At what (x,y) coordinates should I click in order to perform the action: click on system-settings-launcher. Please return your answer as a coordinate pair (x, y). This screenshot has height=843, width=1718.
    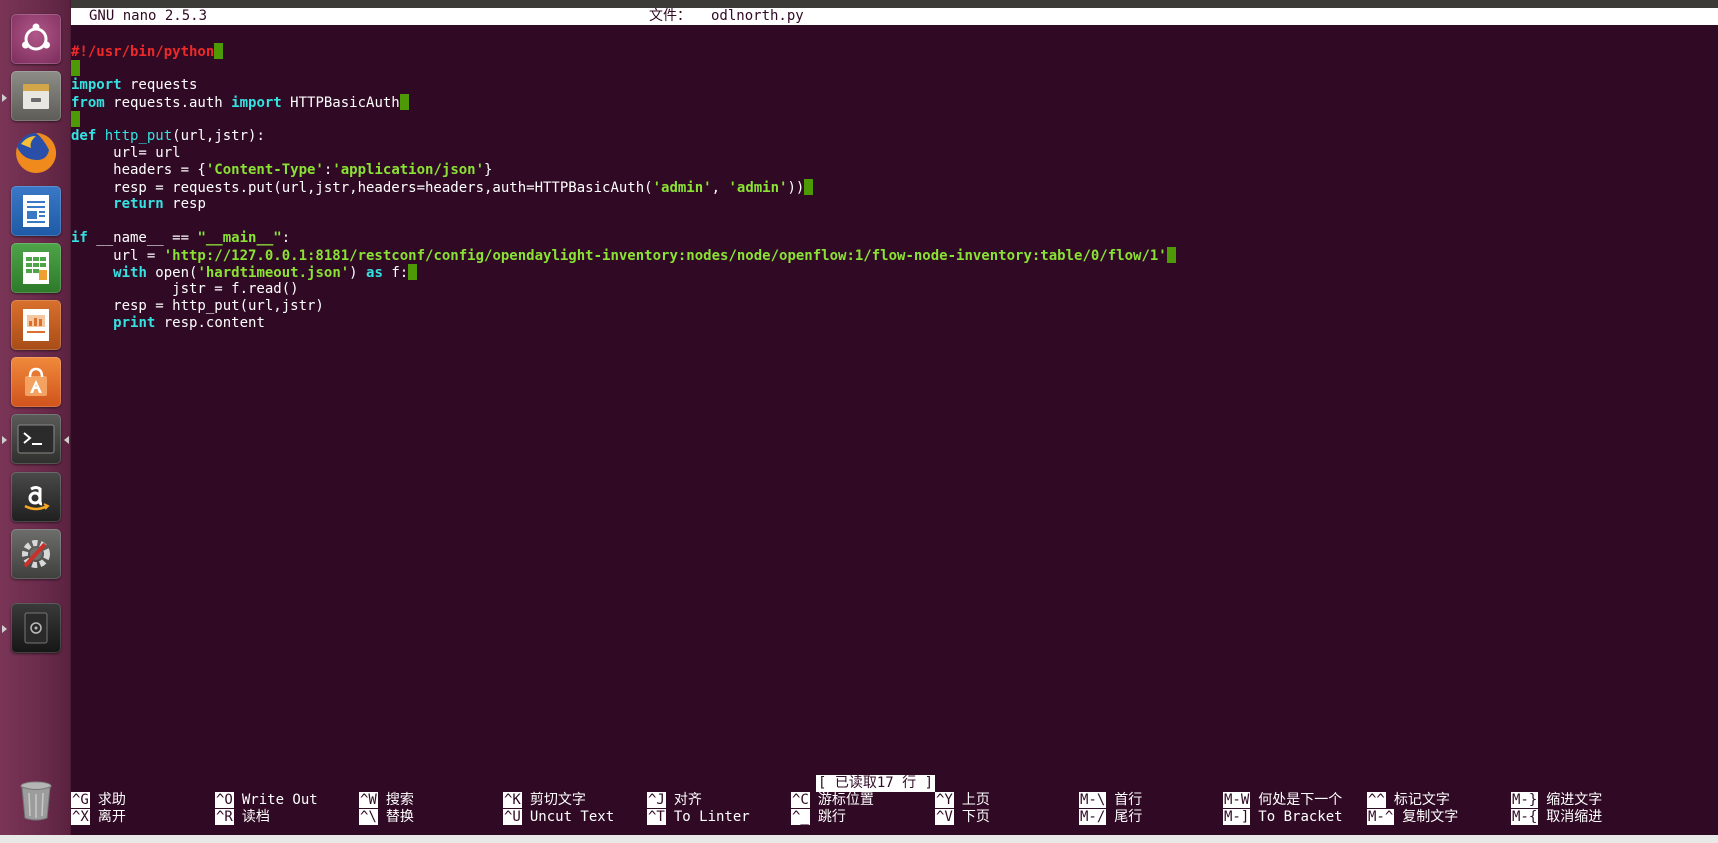
    Looking at the image, I should click on (36, 554).